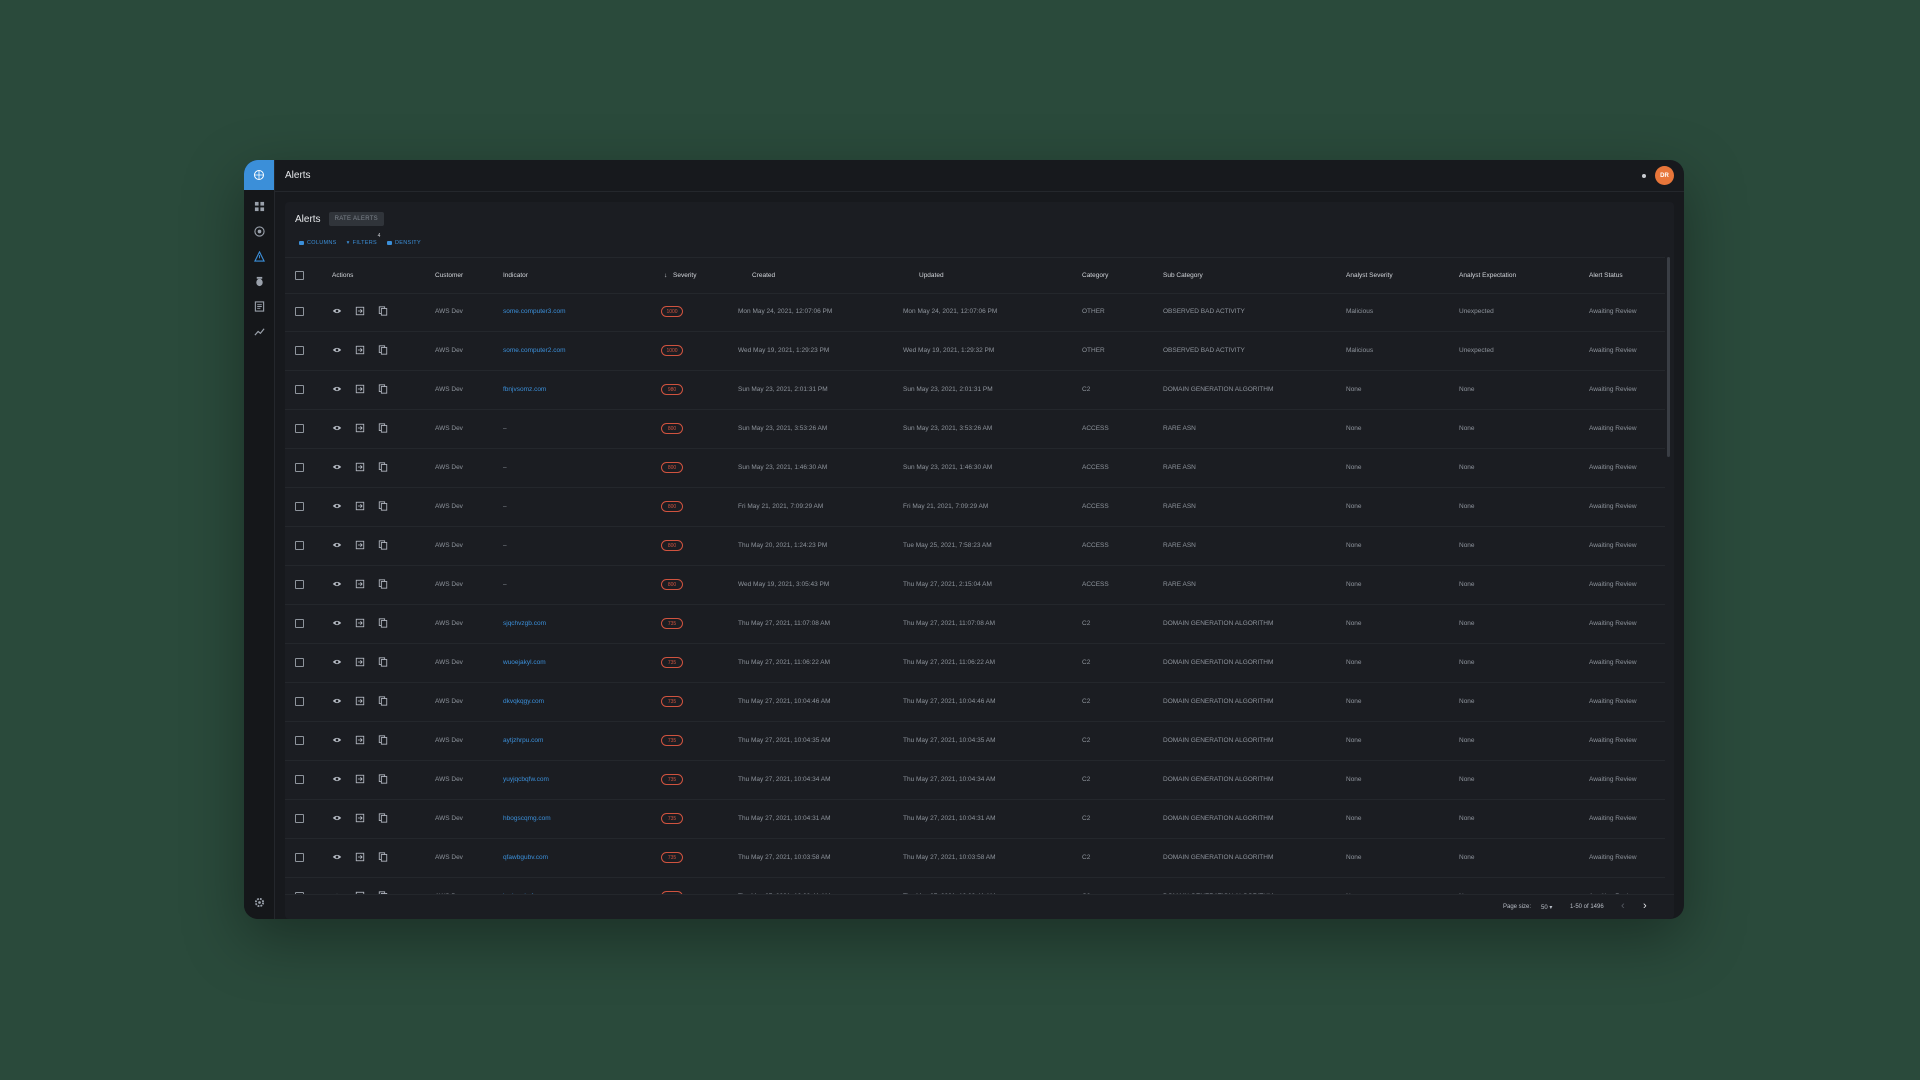  Describe the element at coordinates (1668, 357) in the screenshot. I see `vertical-scrollbar` at that location.